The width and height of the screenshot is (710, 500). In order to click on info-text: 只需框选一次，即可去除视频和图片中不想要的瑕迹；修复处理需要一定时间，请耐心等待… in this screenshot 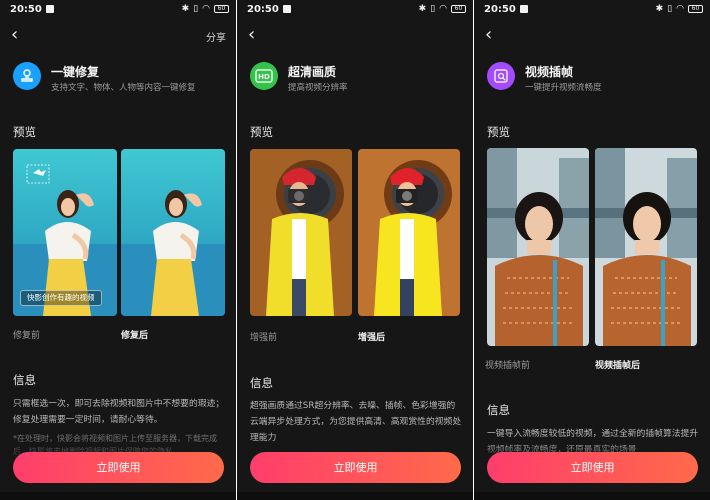, I will do `click(119, 412)`.